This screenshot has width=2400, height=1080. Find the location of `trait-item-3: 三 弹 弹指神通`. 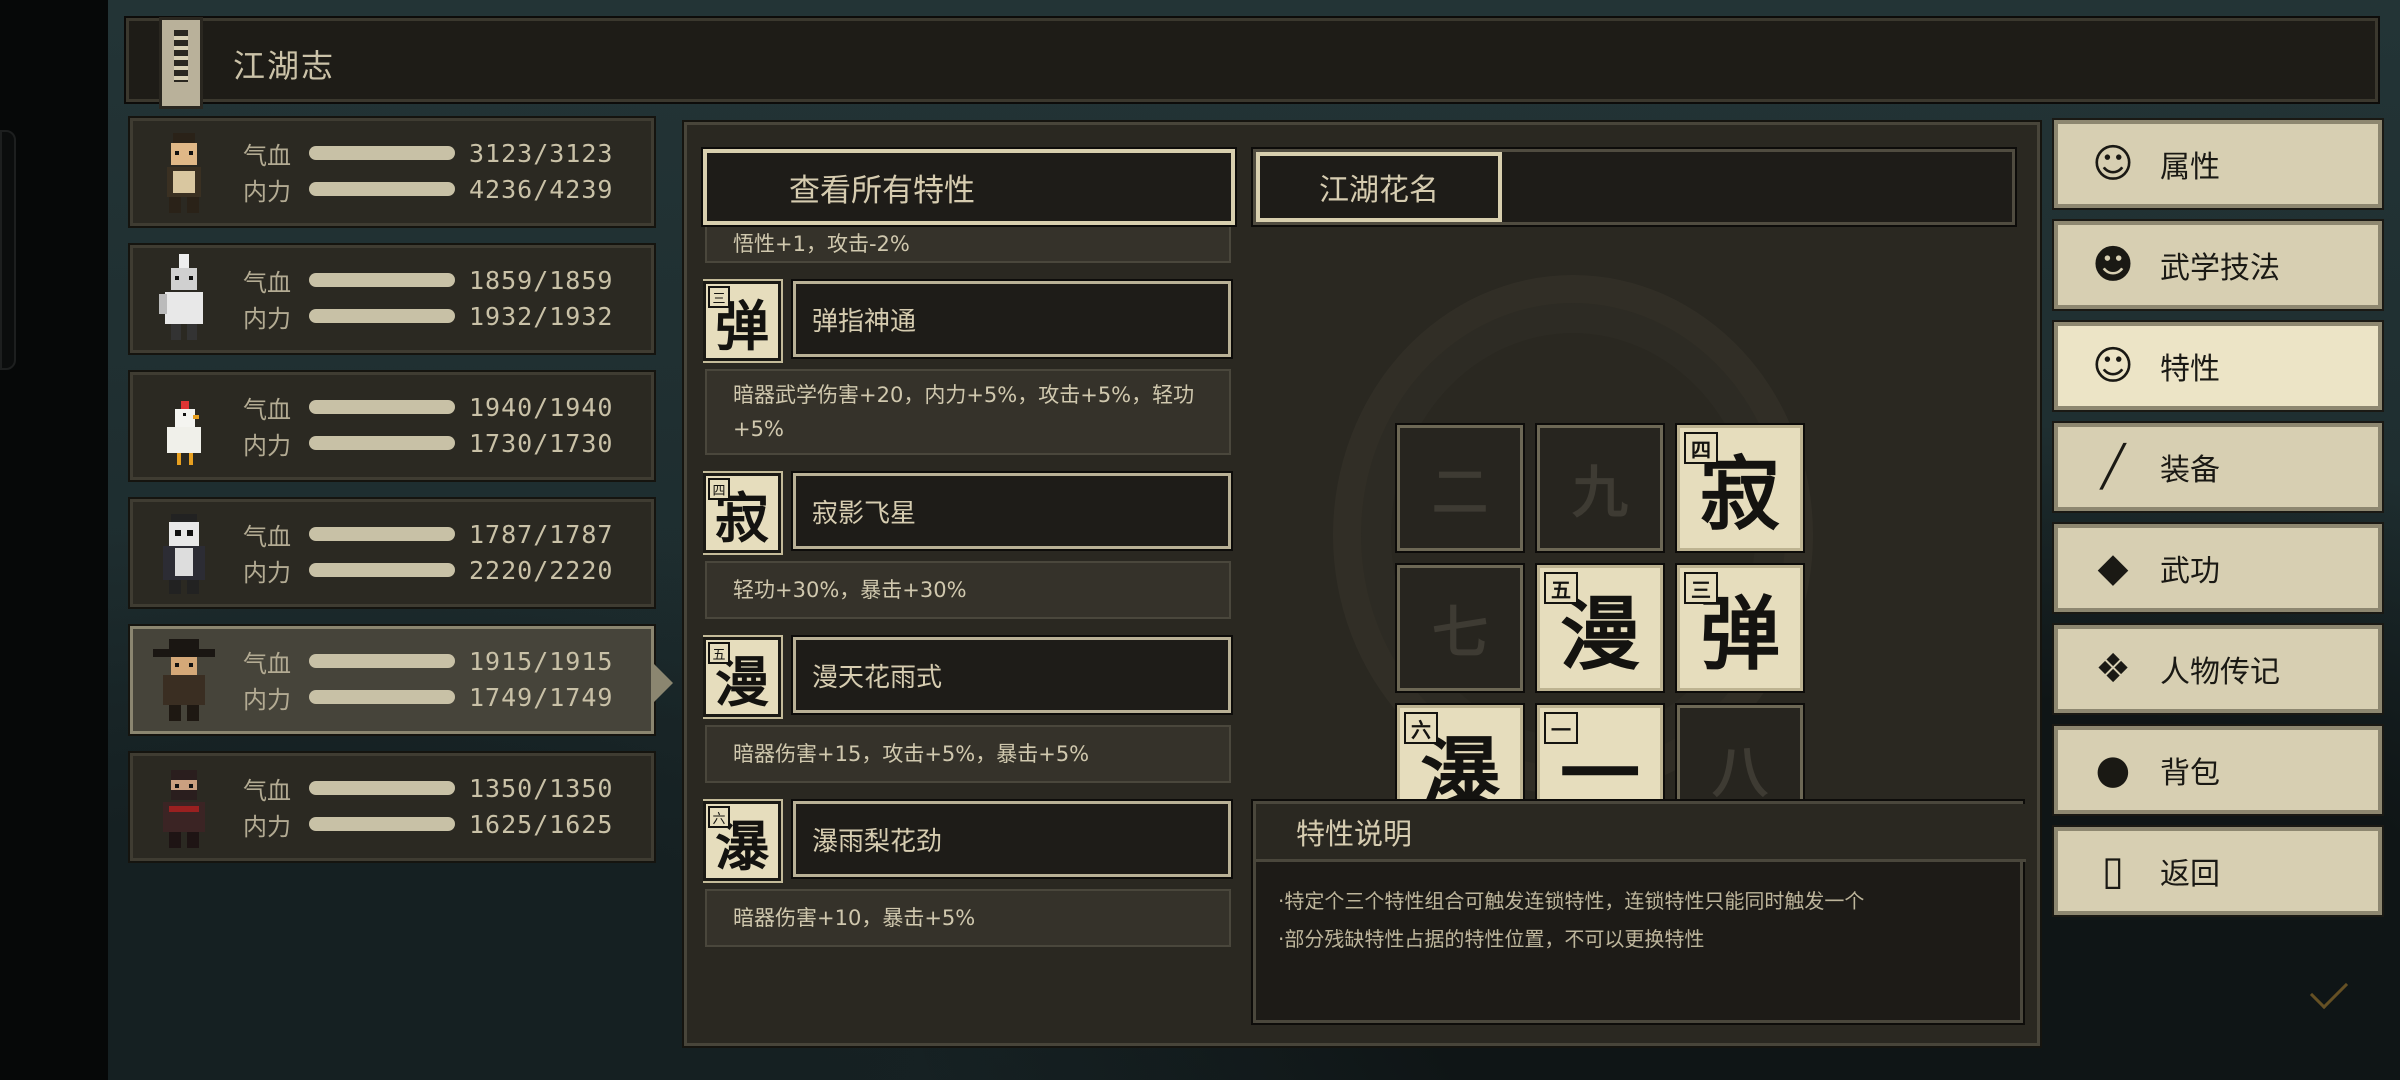

trait-item-3: 三 弹 弹指神通 is located at coordinates (969, 321).